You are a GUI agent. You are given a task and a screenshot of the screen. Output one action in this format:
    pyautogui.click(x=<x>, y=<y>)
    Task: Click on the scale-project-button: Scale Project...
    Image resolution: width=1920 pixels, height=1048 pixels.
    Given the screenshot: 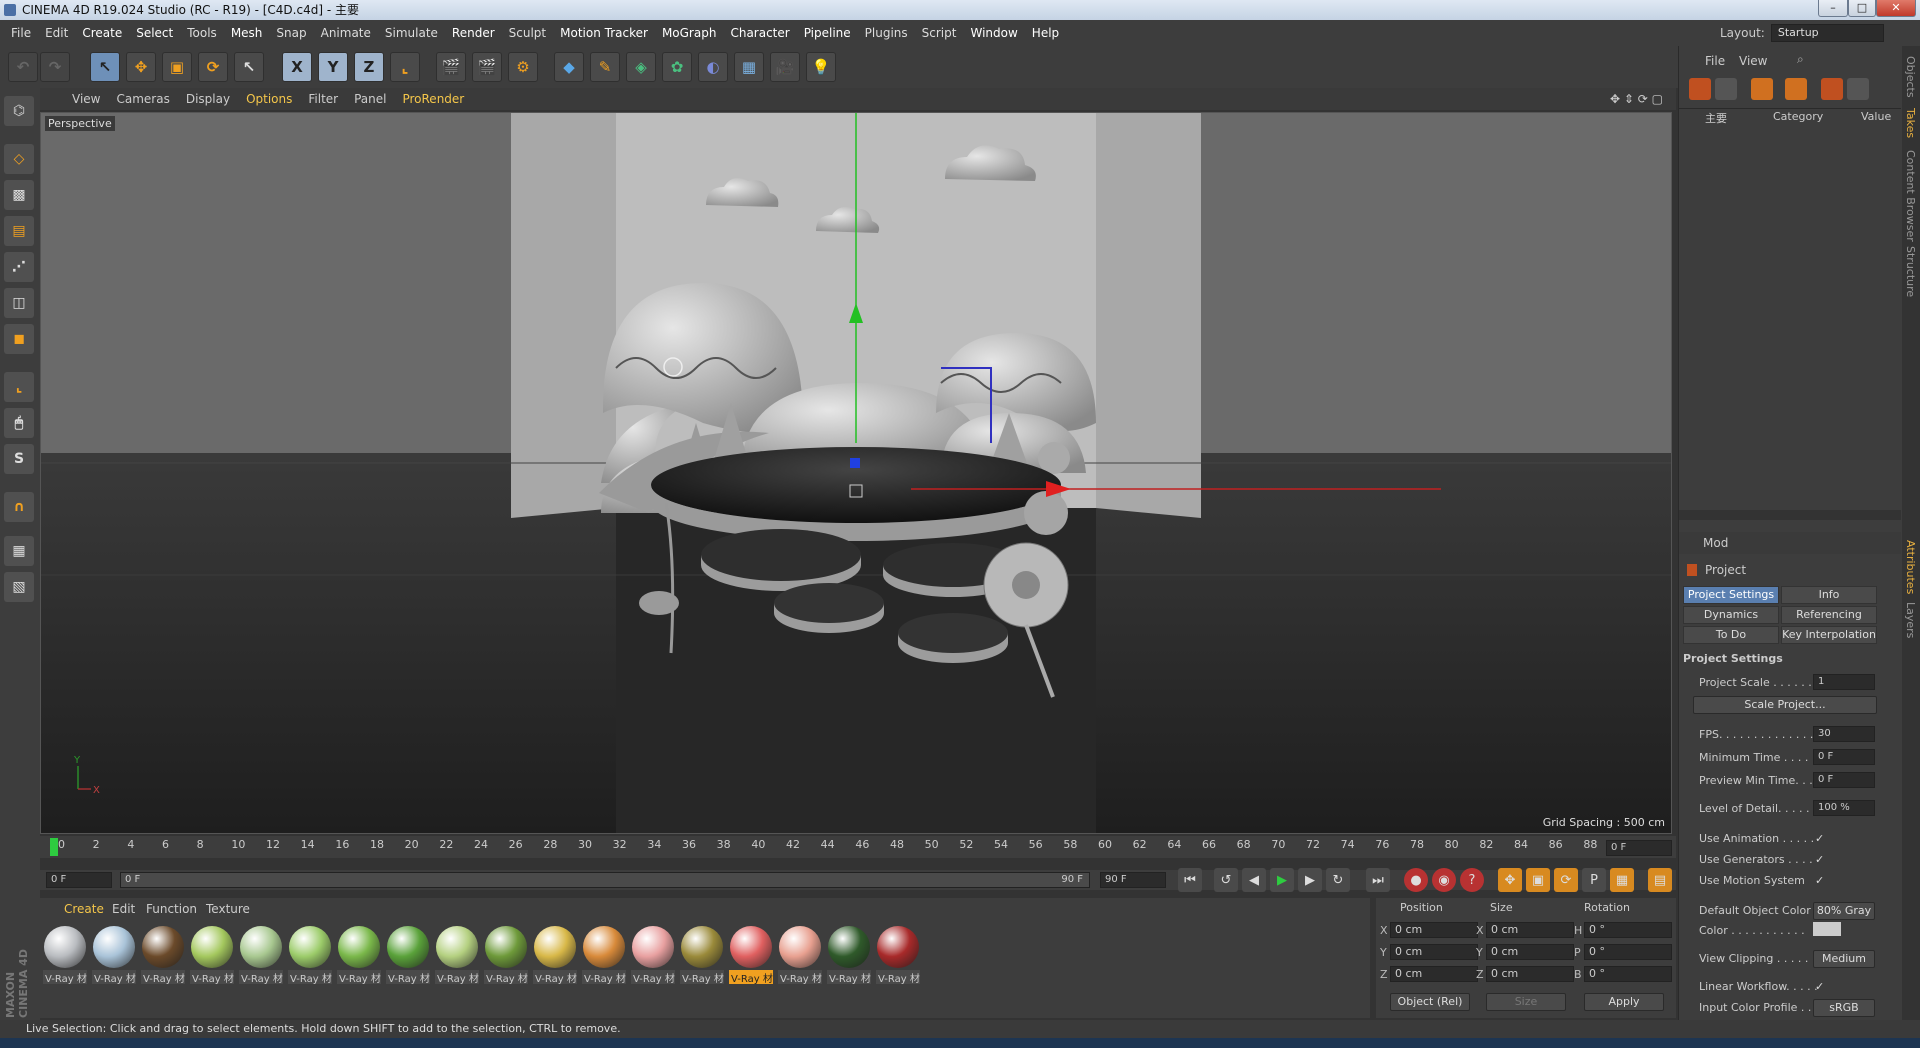 What is the action you would take?
    pyautogui.click(x=1785, y=705)
    